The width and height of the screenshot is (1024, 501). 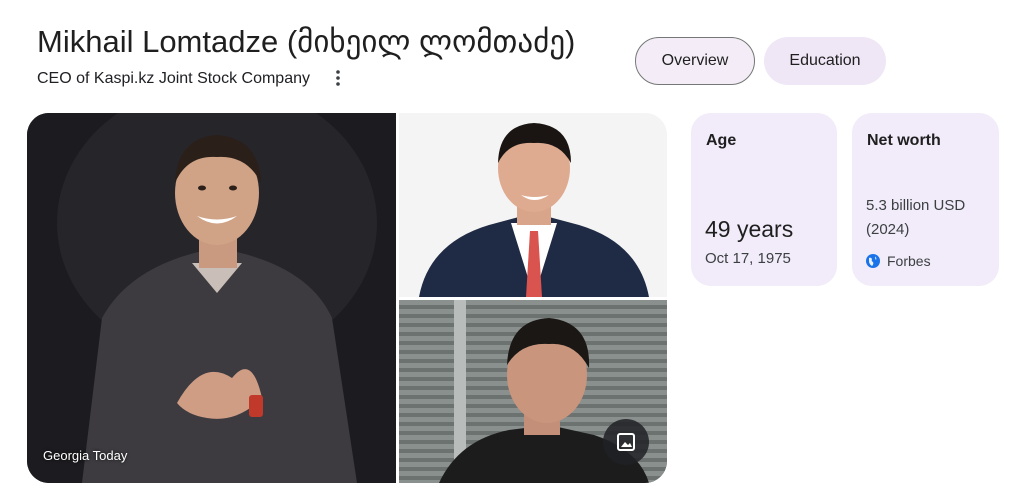 What do you see at coordinates (173, 78) in the screenshot?
I see `entity-subtitle: CEO of Kaspi.kz Joint Stock Company` at bounding box center [173, 78].